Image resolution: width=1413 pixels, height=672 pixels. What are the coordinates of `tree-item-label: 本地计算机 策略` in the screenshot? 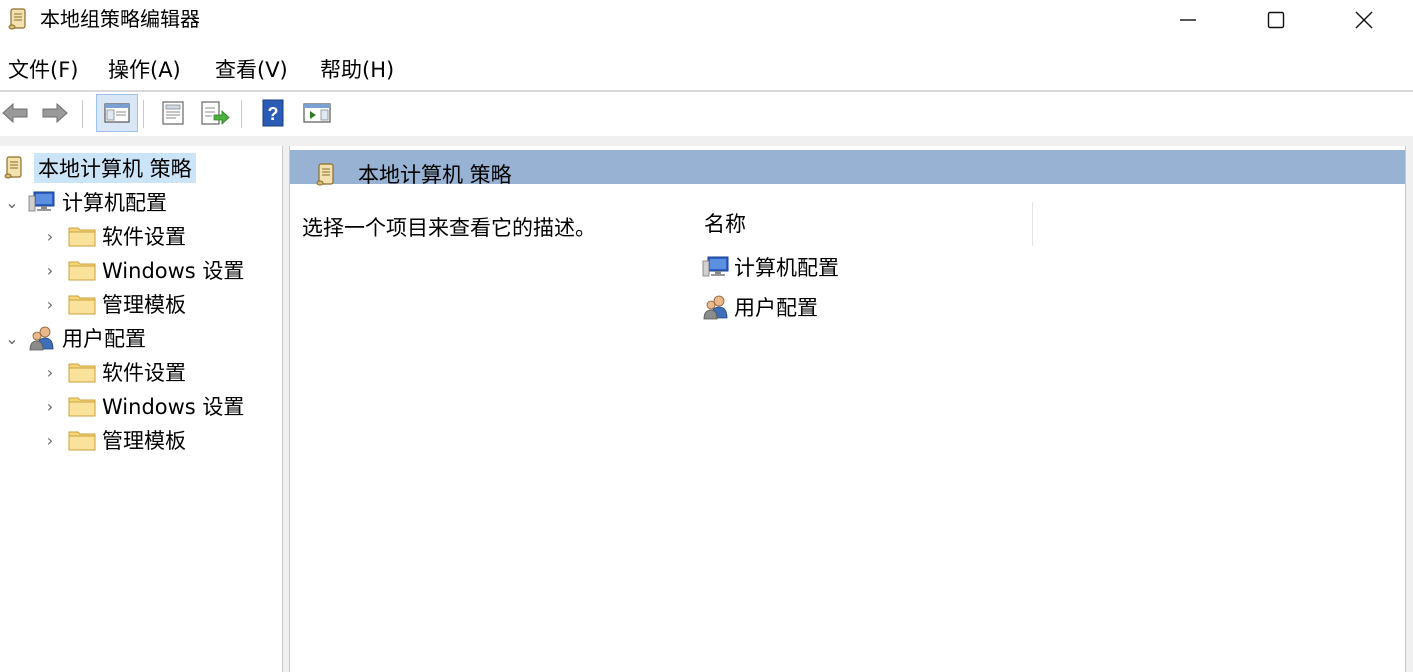 It's located at (115, 168).